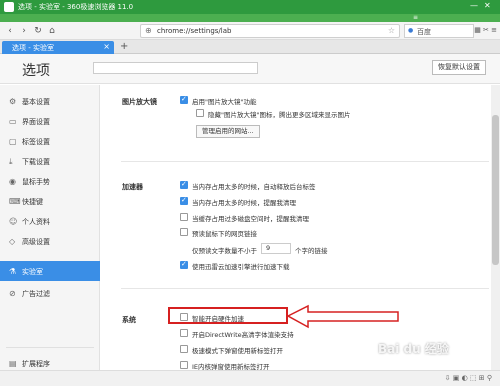 The width and height of the screenshot is (500, 386). Describe the element at coordinates (13, 141) in the screenshot. I see `tab-icon: ▢` at that location.